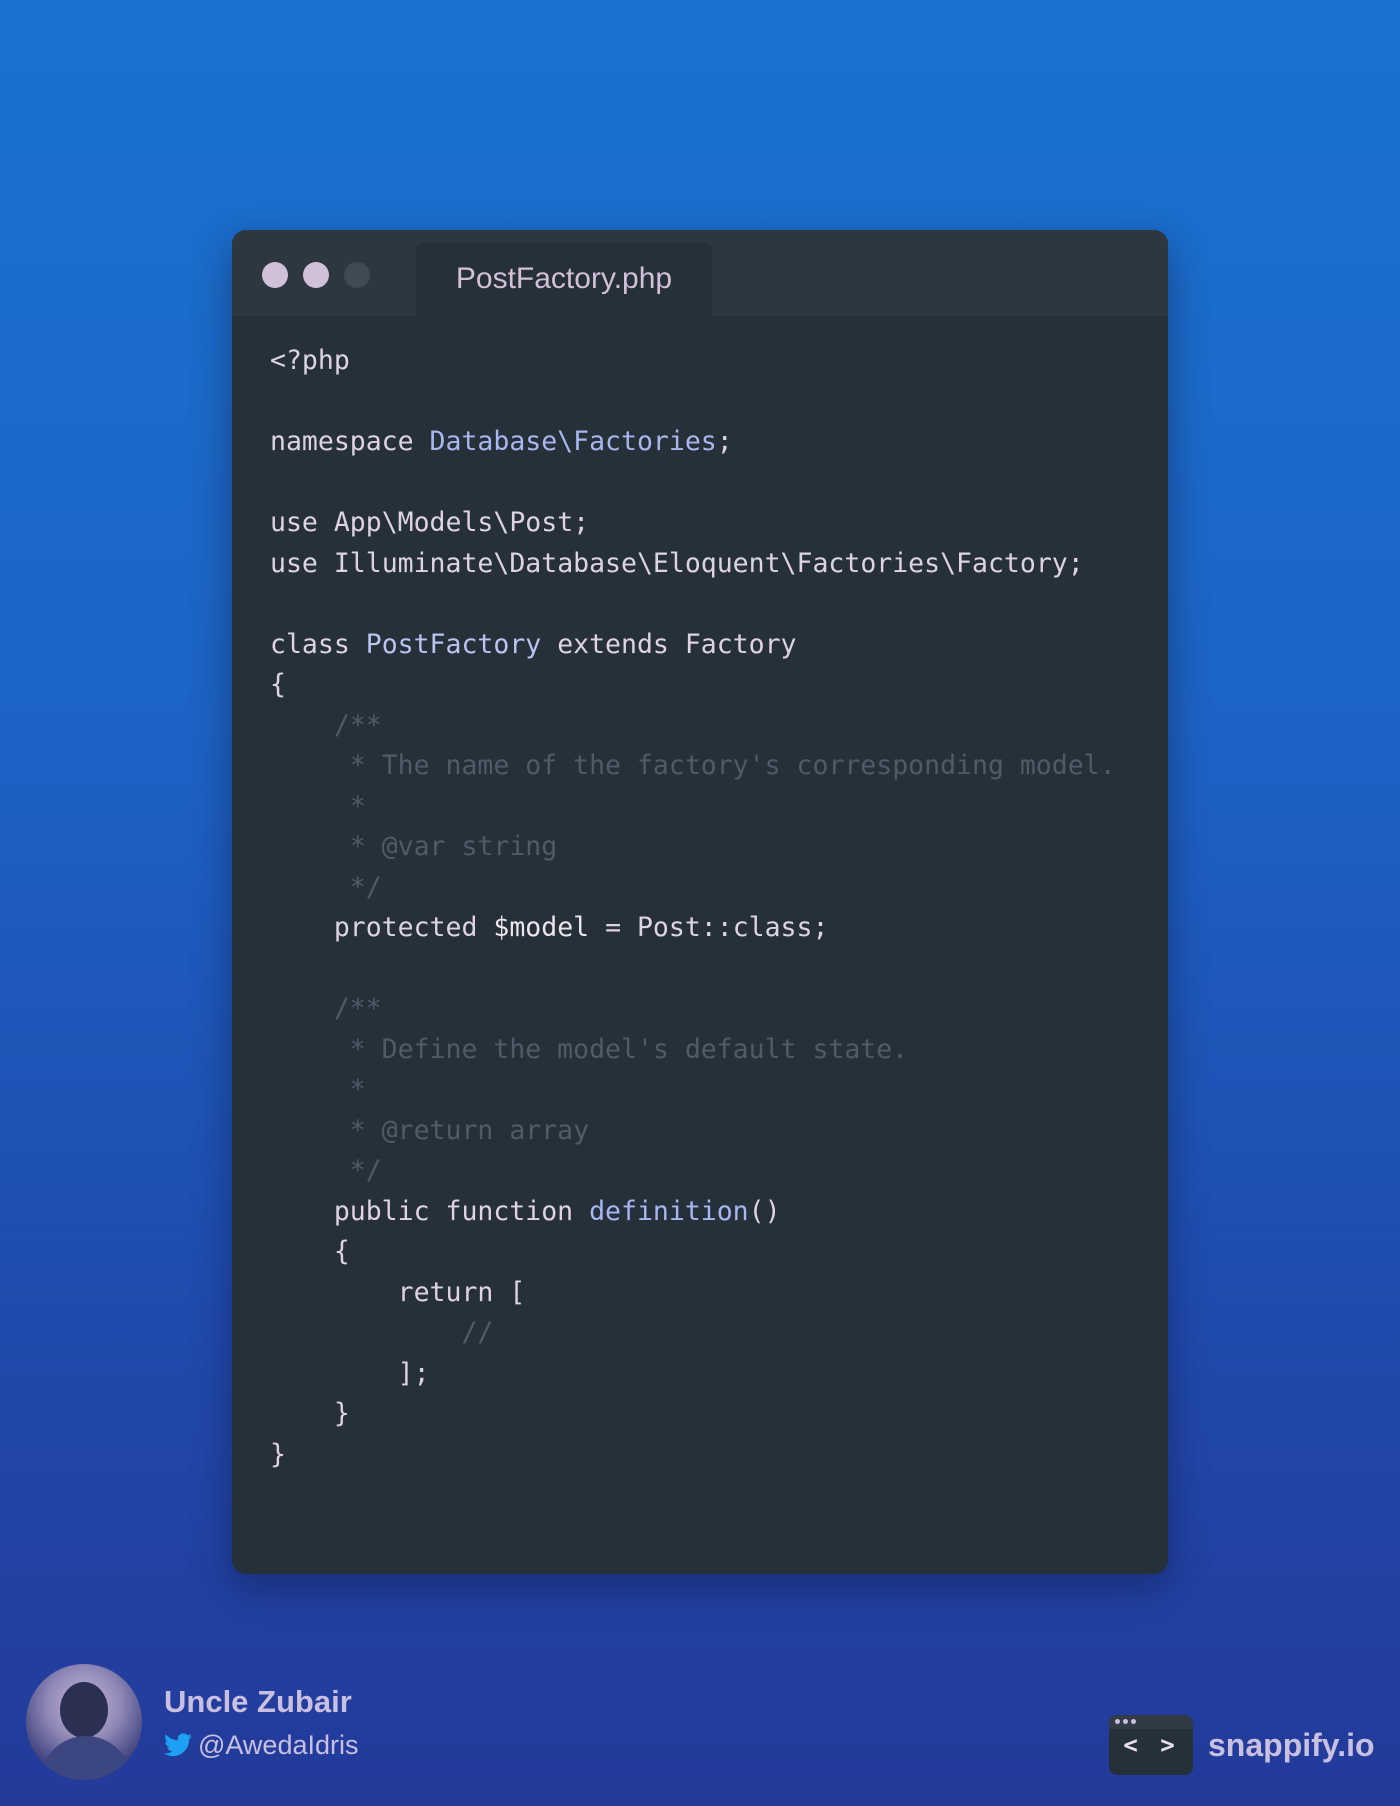 The height and width of the screenshot is (1806, 1400). I want to click on code-token: = Post::class;, so click(709, 927).